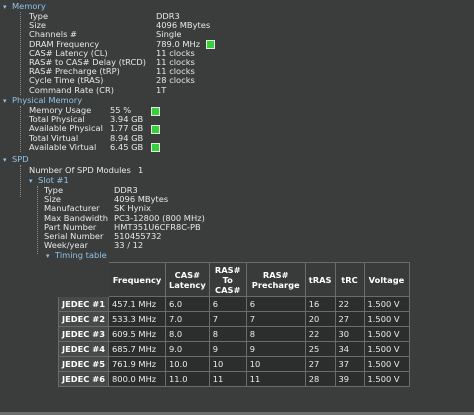 The height and width of the screenshot is (415, 474). Describe the element at coordinates (20, 159) in the screenshot. I see `spd-section-header: SPD` at that location.